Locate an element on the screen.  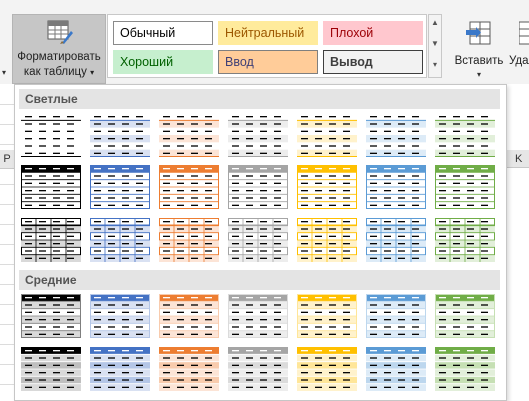
cell-style-bad: Плохой is located at coordinates (373, 33).